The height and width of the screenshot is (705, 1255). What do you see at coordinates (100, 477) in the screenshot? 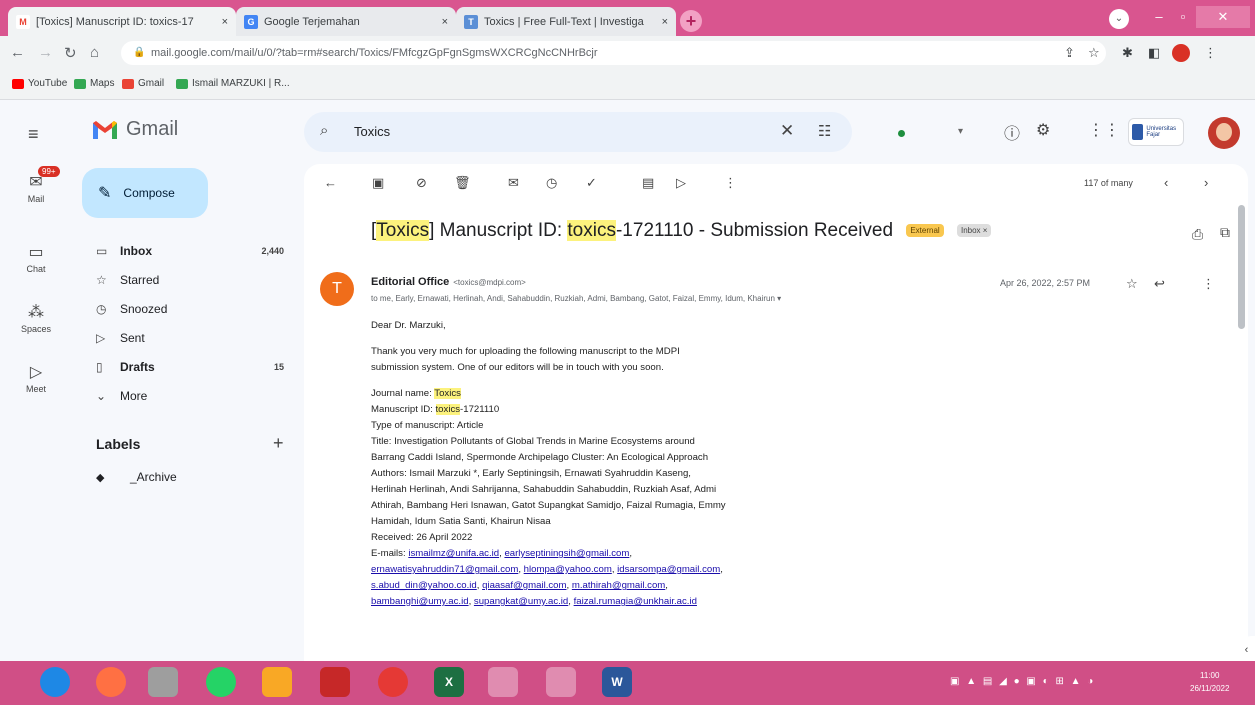
I see `label-tag-icon: ◆` at bounding box center [100, 477].